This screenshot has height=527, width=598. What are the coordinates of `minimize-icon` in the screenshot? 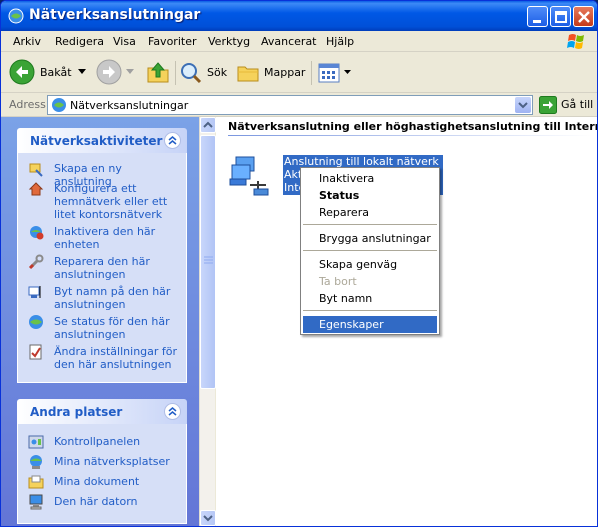 It's located at (537, 21).